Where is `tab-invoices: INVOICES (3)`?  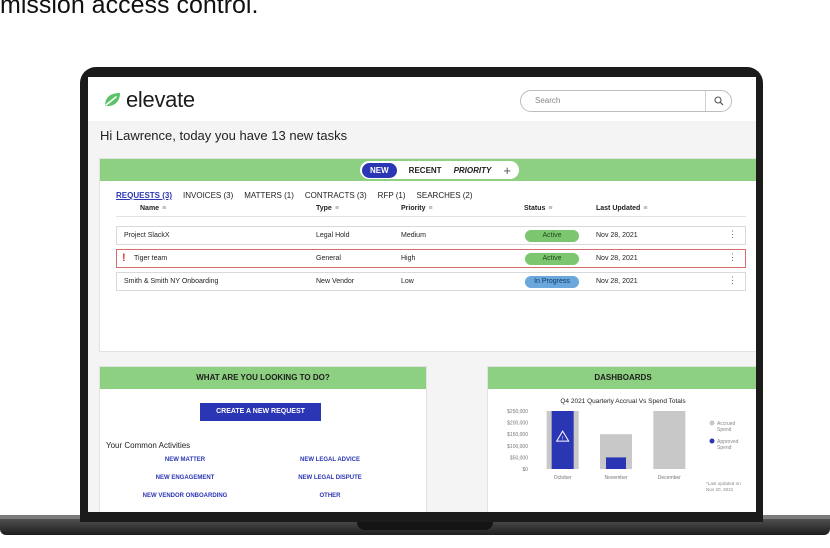 tab-invoices: INVOICES (3) is located at coordinates (208, 195).